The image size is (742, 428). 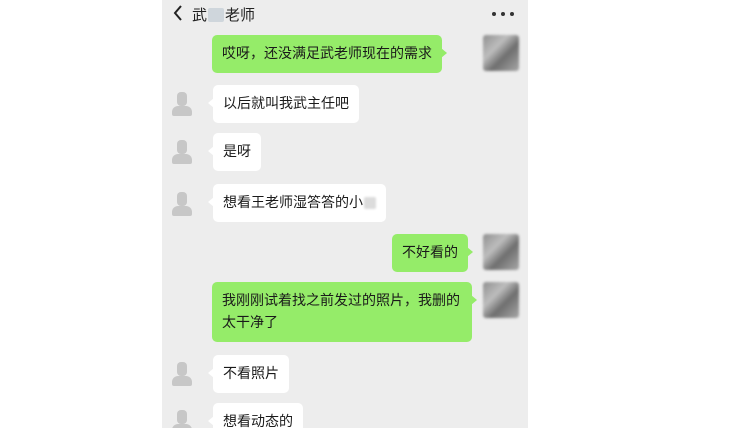 I want to click on message-text: 想看王老师湿答答的小, so click(x=293, y=203).